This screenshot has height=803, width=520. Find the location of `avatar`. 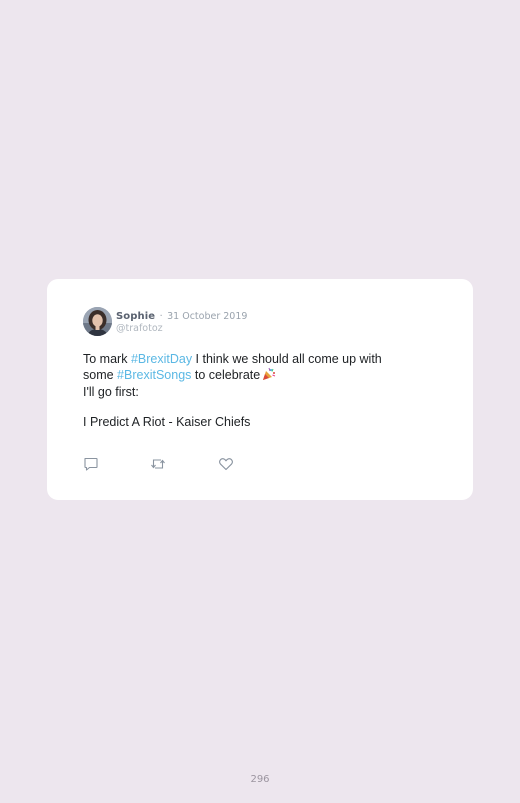

avatar is located at coordinates (97, 321).